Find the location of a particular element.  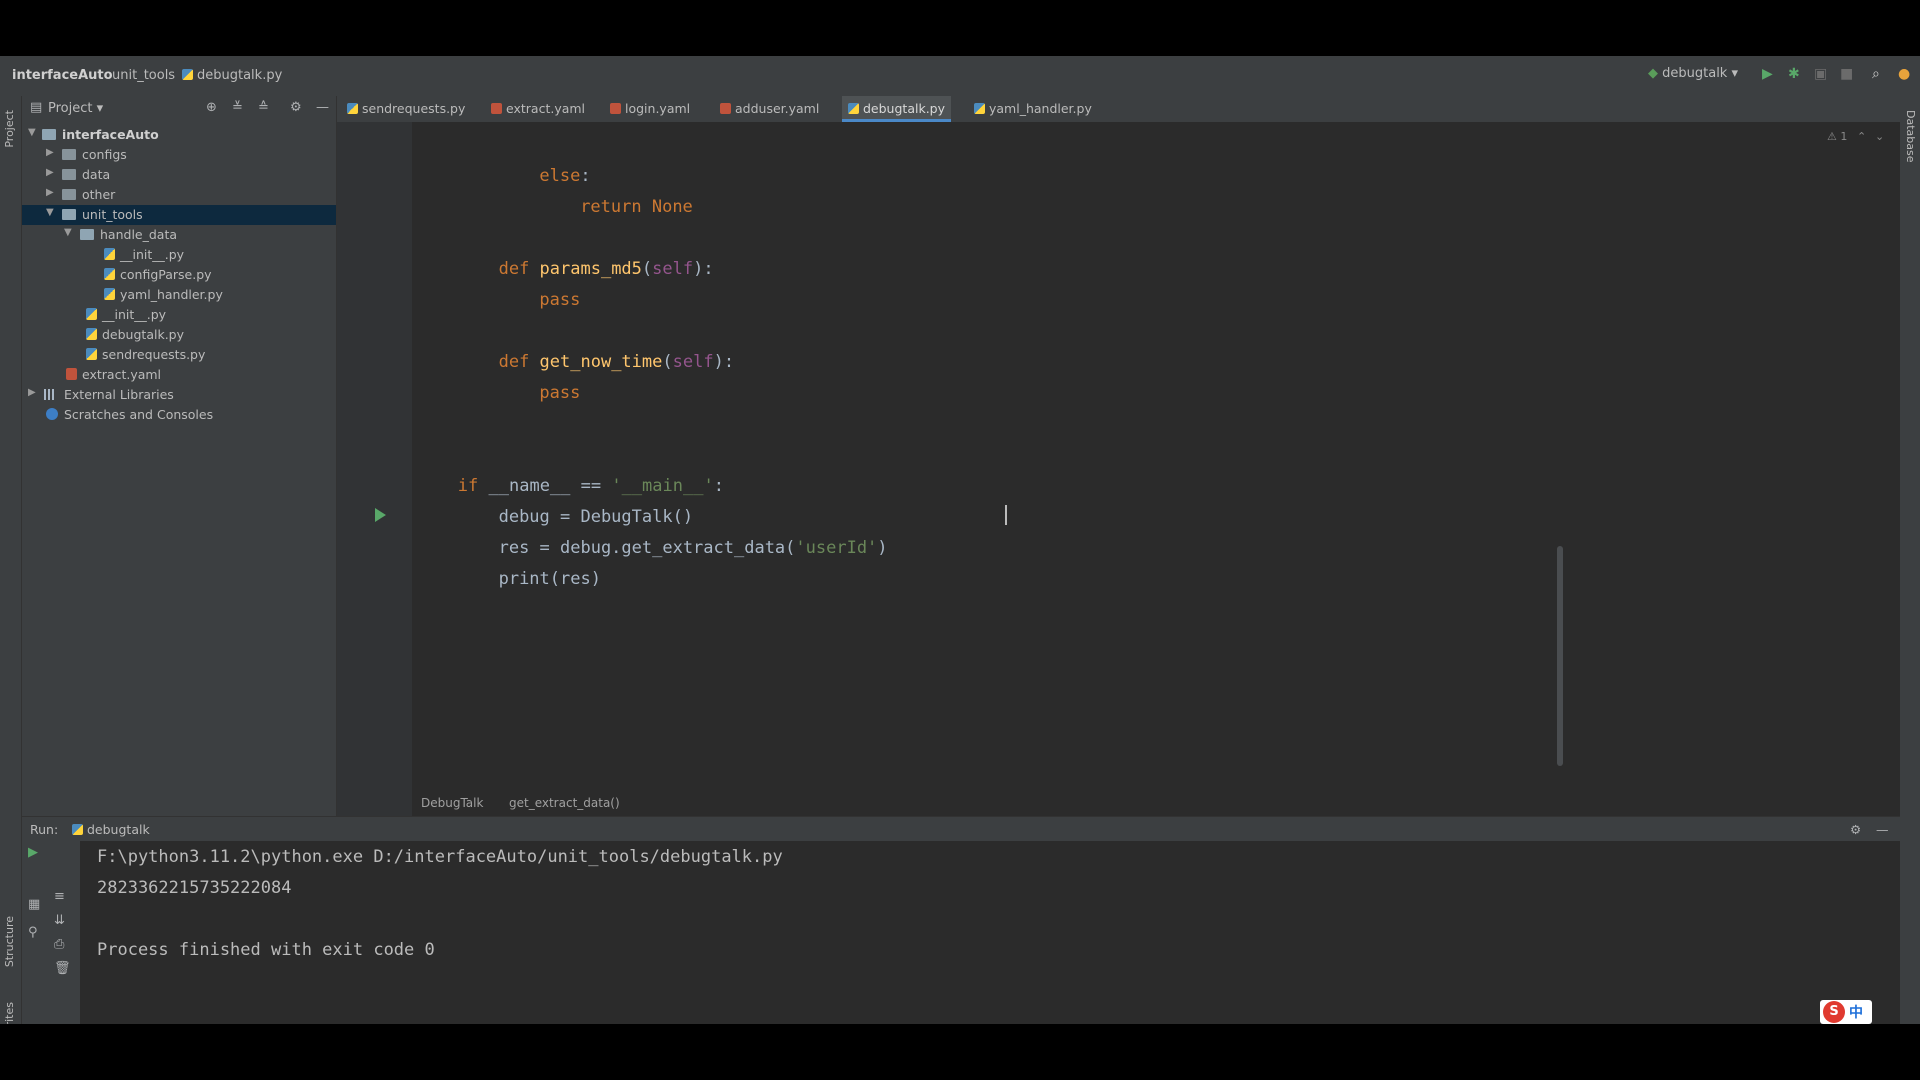

coverage-icon: ▣ is located at coordinates (1820, 74).